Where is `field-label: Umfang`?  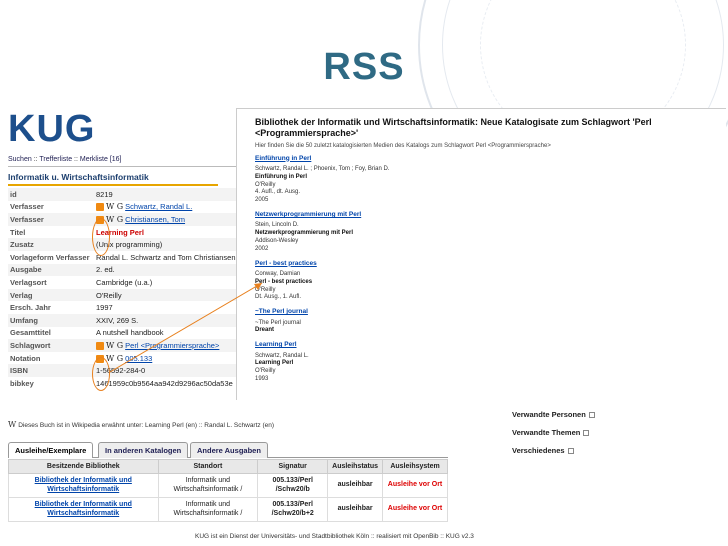 field-label: Umfang is located at coordinates (51, 320).